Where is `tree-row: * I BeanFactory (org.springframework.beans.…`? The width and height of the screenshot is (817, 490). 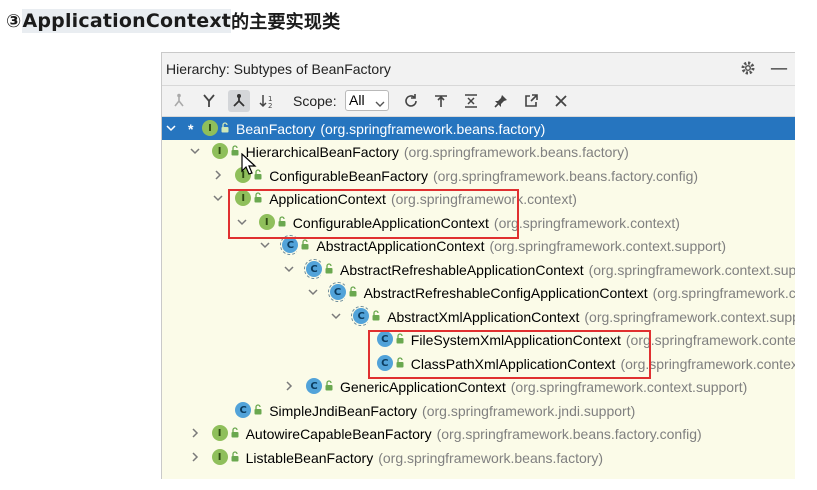 tree-row: * I BeanFactory (org.springframework.beans.… is located at coordinates (478, 128).